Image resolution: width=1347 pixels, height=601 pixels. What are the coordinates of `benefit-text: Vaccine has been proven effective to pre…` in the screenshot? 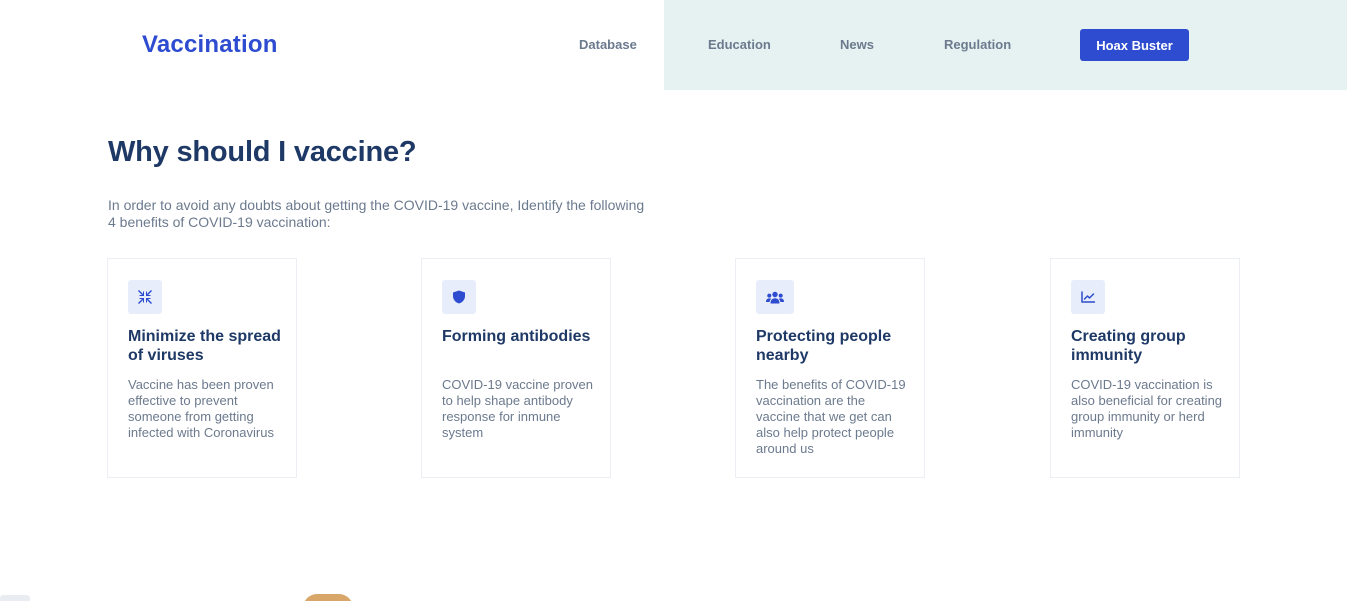 It's located at (201, 408).